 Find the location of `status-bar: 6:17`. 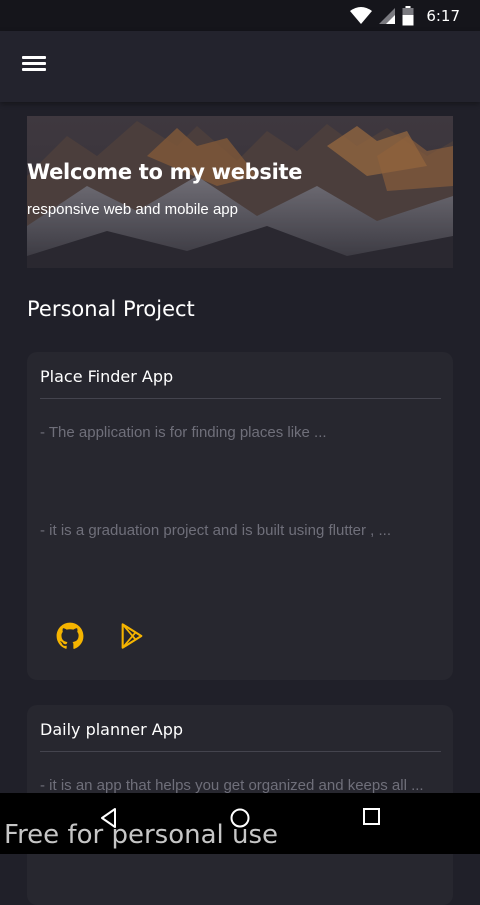

status-bar: 6:17 is located at coordinates (240, 15).